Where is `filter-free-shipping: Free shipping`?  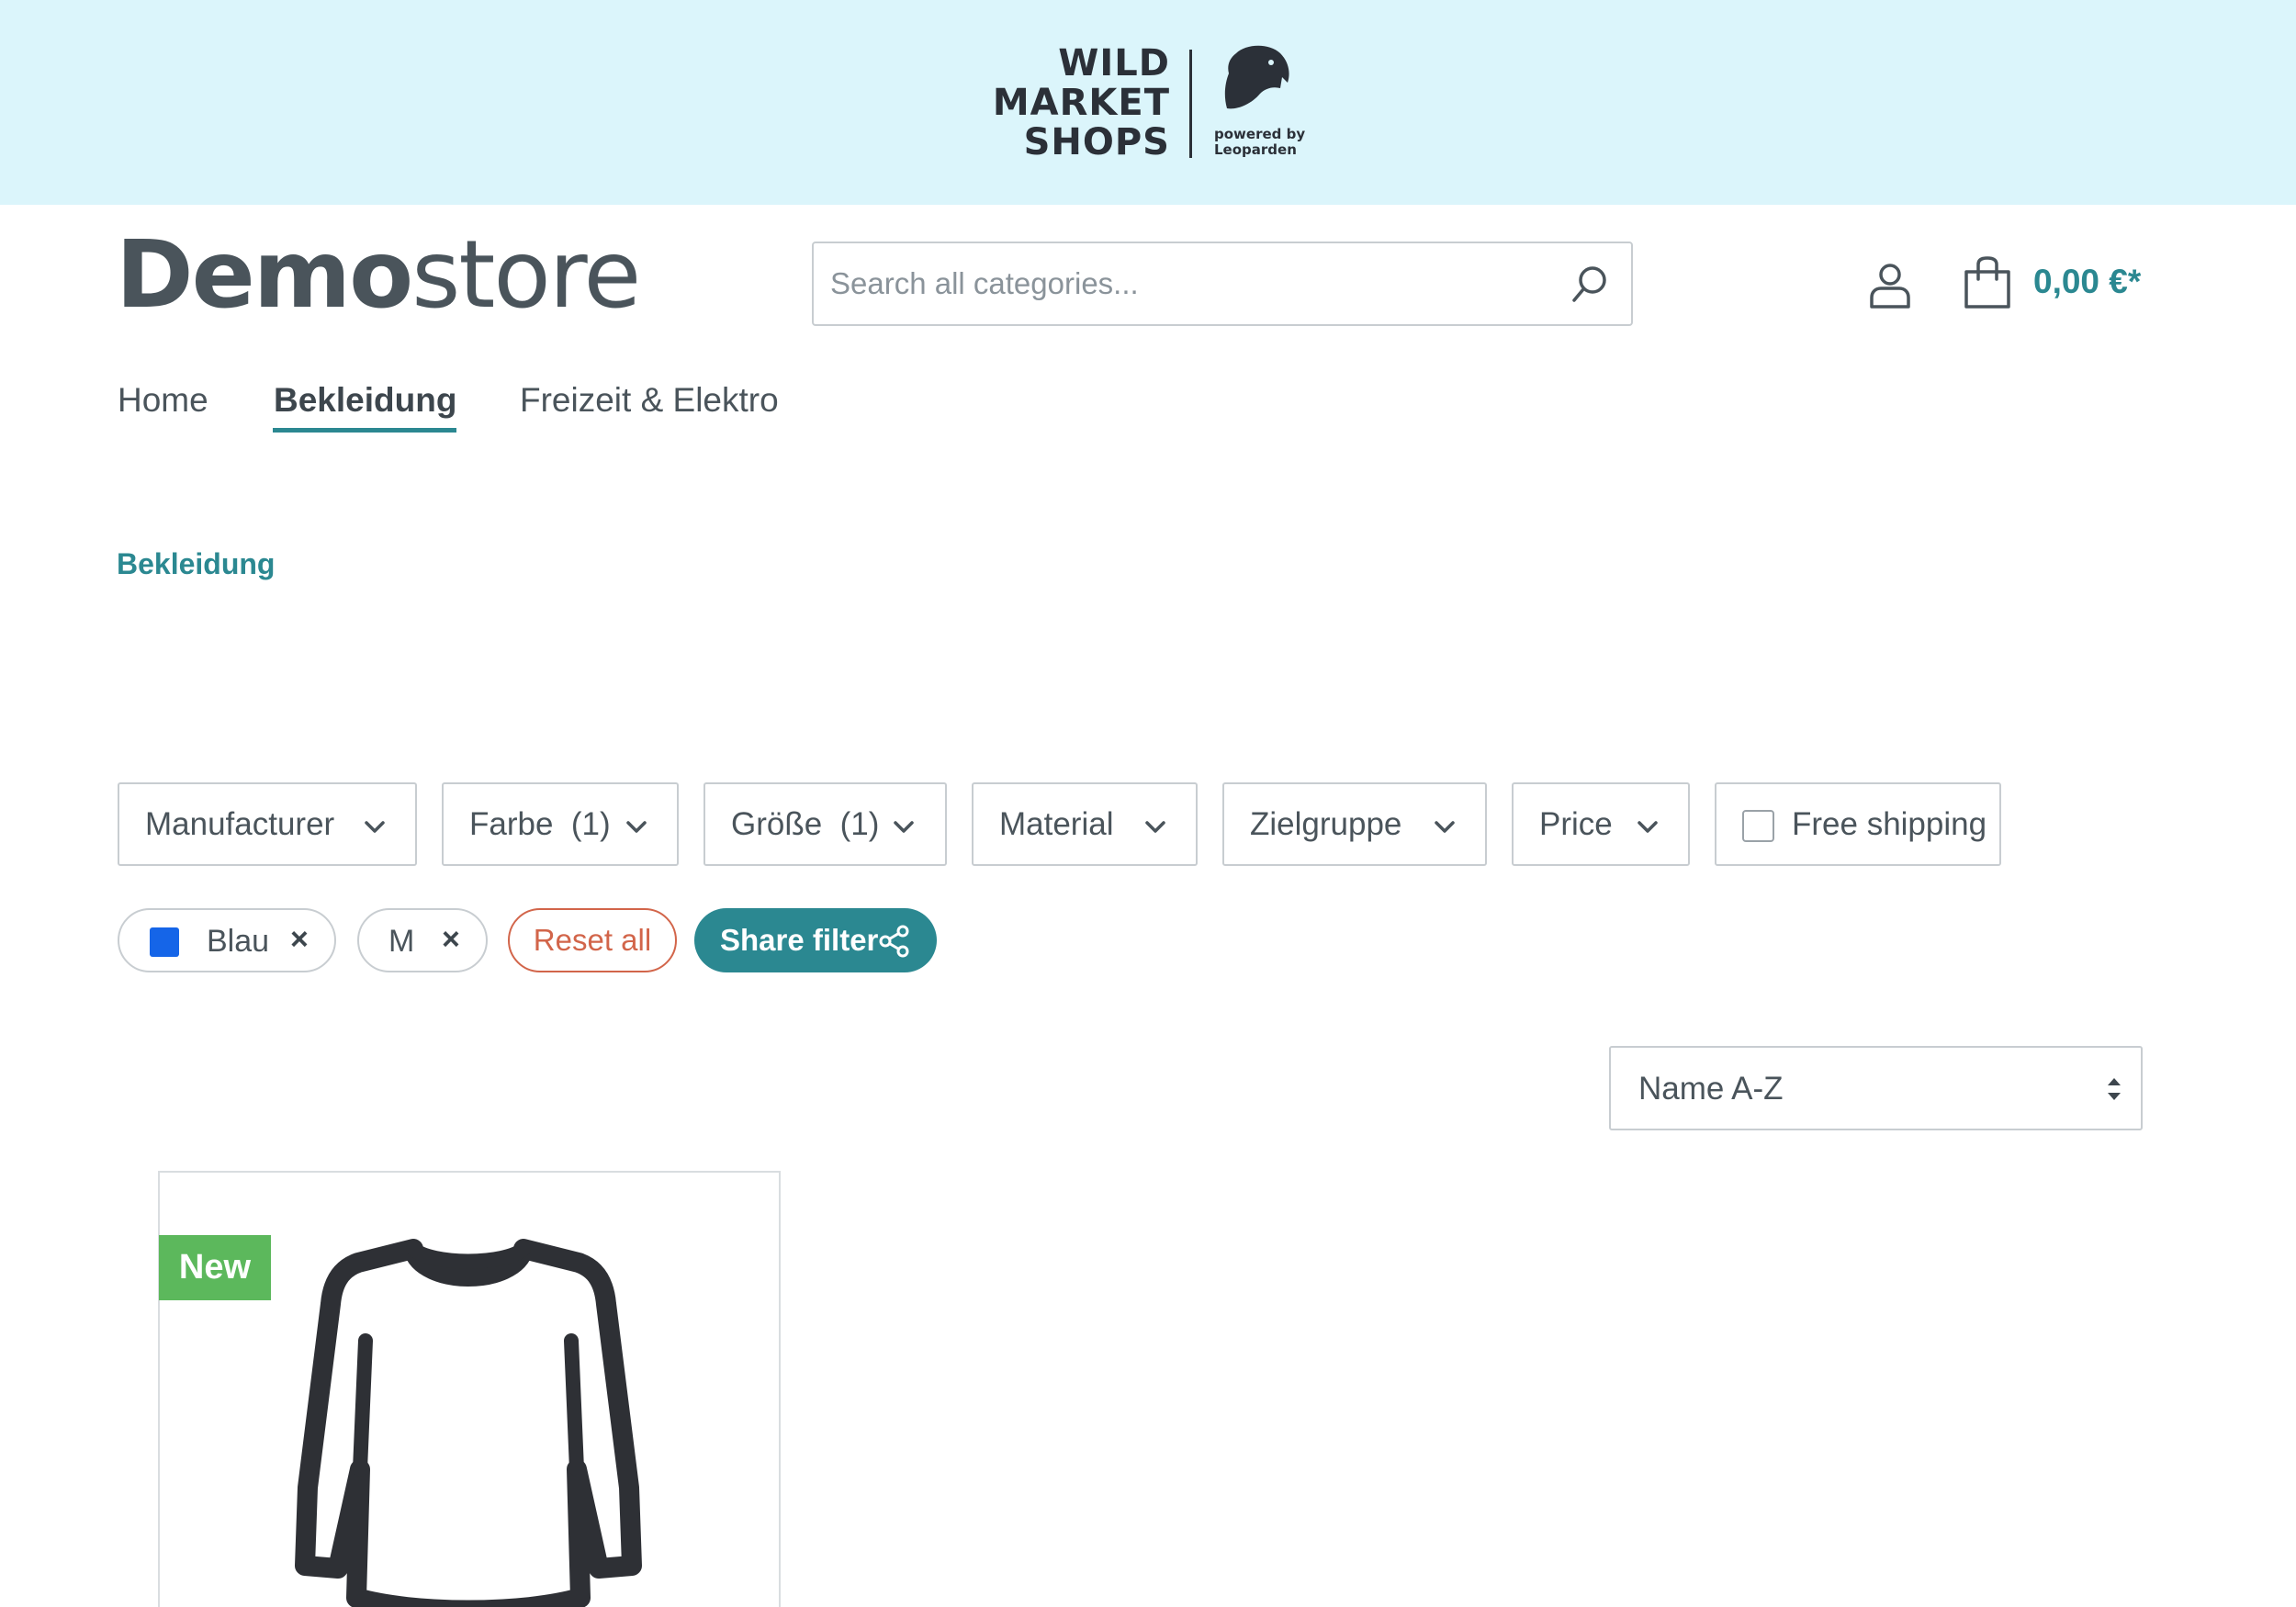 filter-free-shipping: Free shipping is located at coordinates (1858, 824).